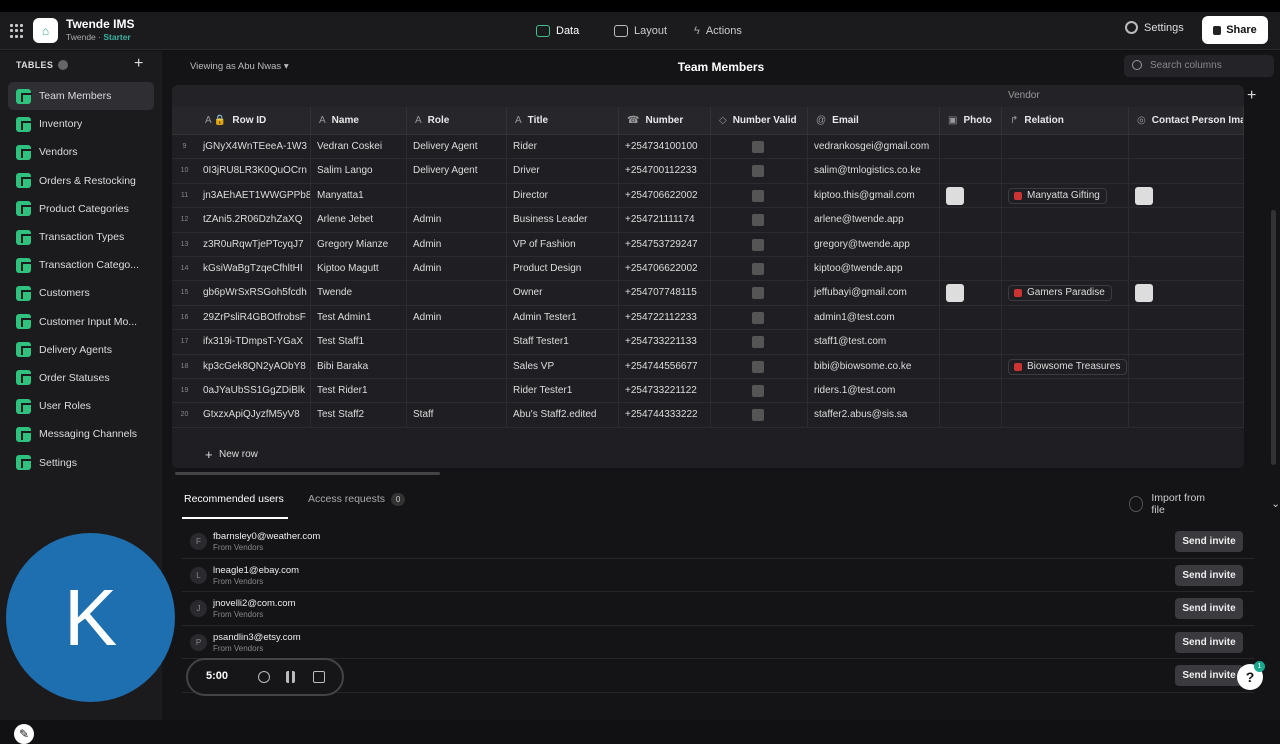 This screenshot has width=1280, height=744. I want to click on cell-number: +254721111174, so click(665, 220).